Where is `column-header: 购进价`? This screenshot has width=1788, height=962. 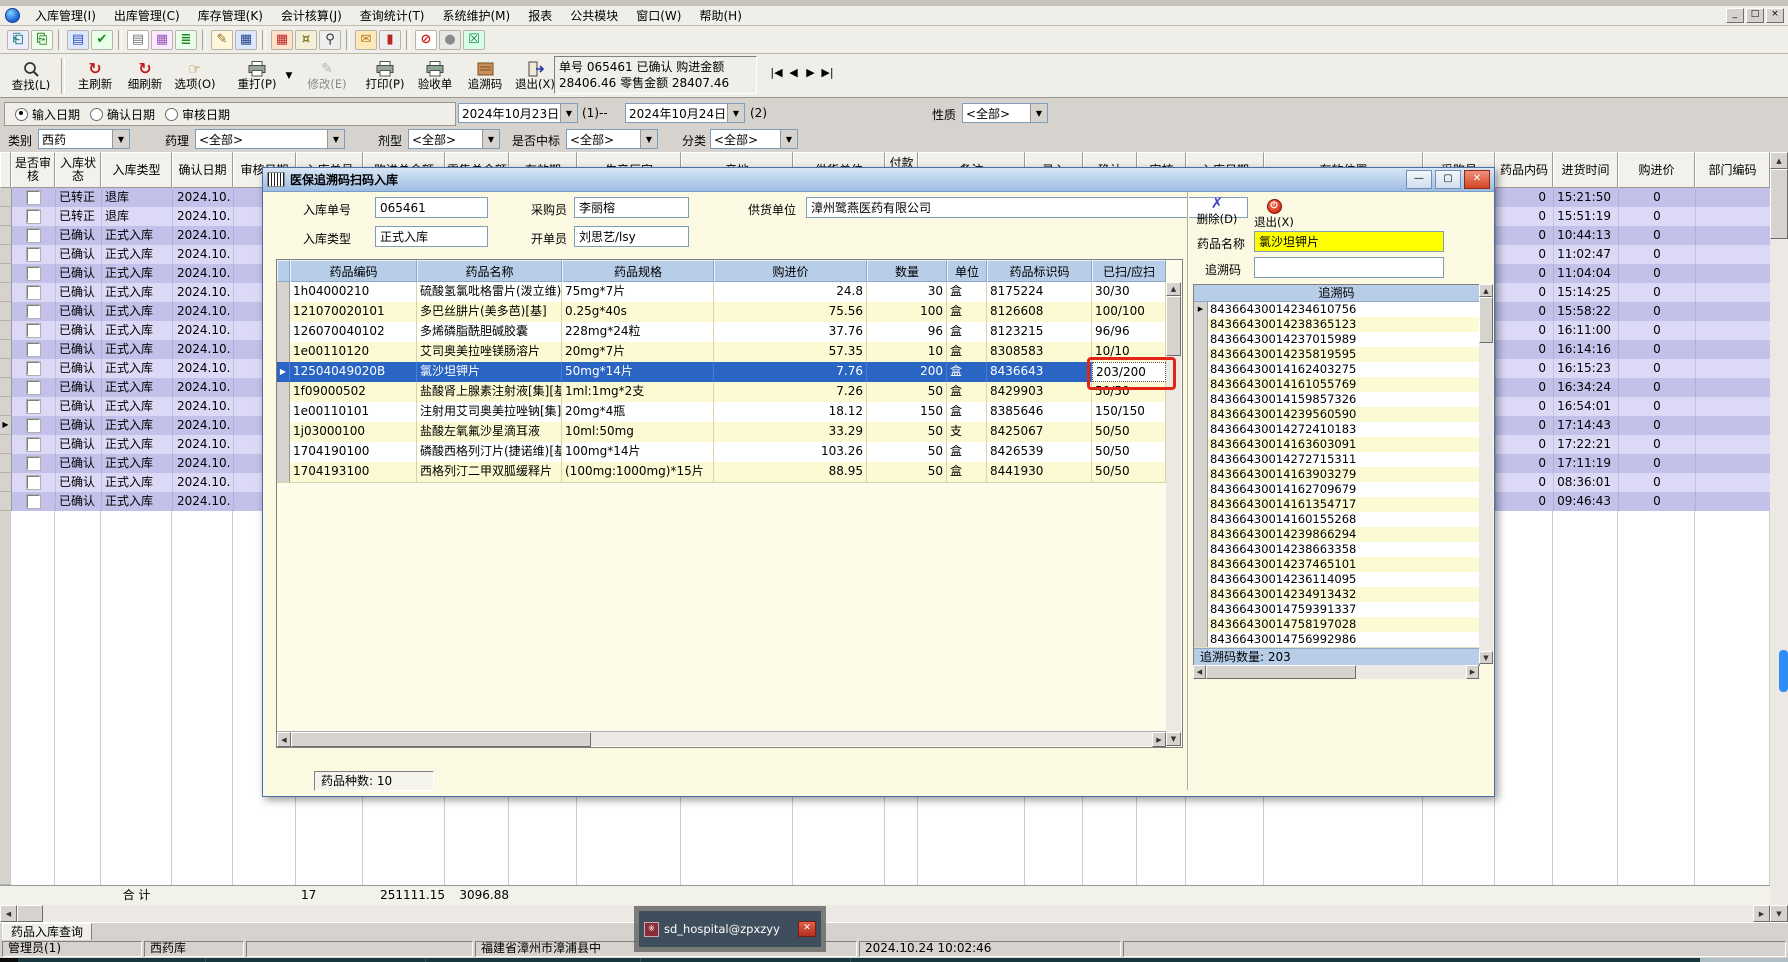
column-header: 购进价 is located at coordinates (790, 271).